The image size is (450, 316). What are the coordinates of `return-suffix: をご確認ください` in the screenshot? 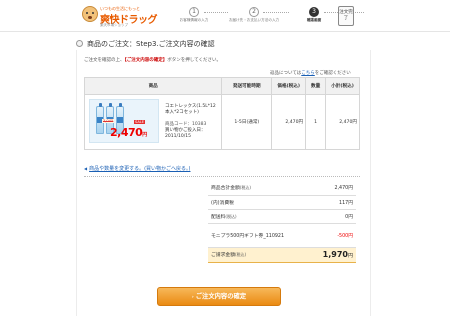 It's located at (332, 73).